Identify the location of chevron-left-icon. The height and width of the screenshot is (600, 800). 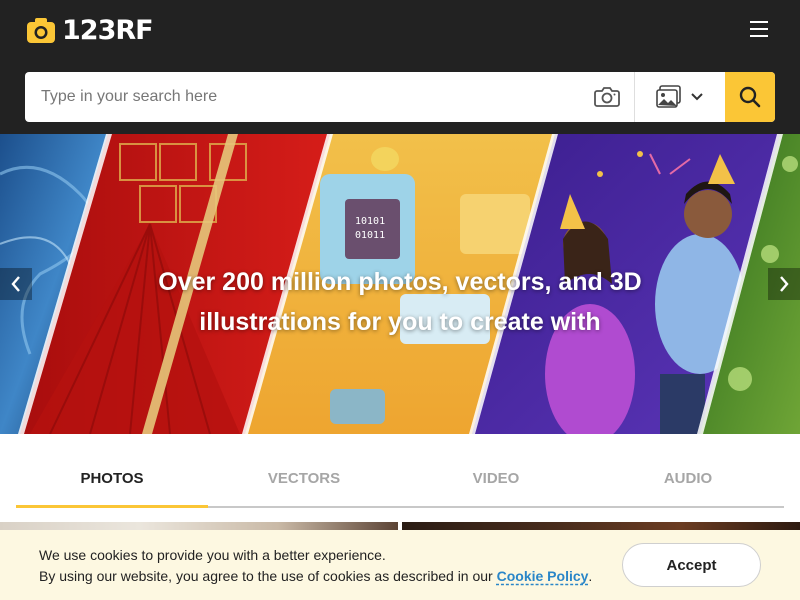
(15, 284).